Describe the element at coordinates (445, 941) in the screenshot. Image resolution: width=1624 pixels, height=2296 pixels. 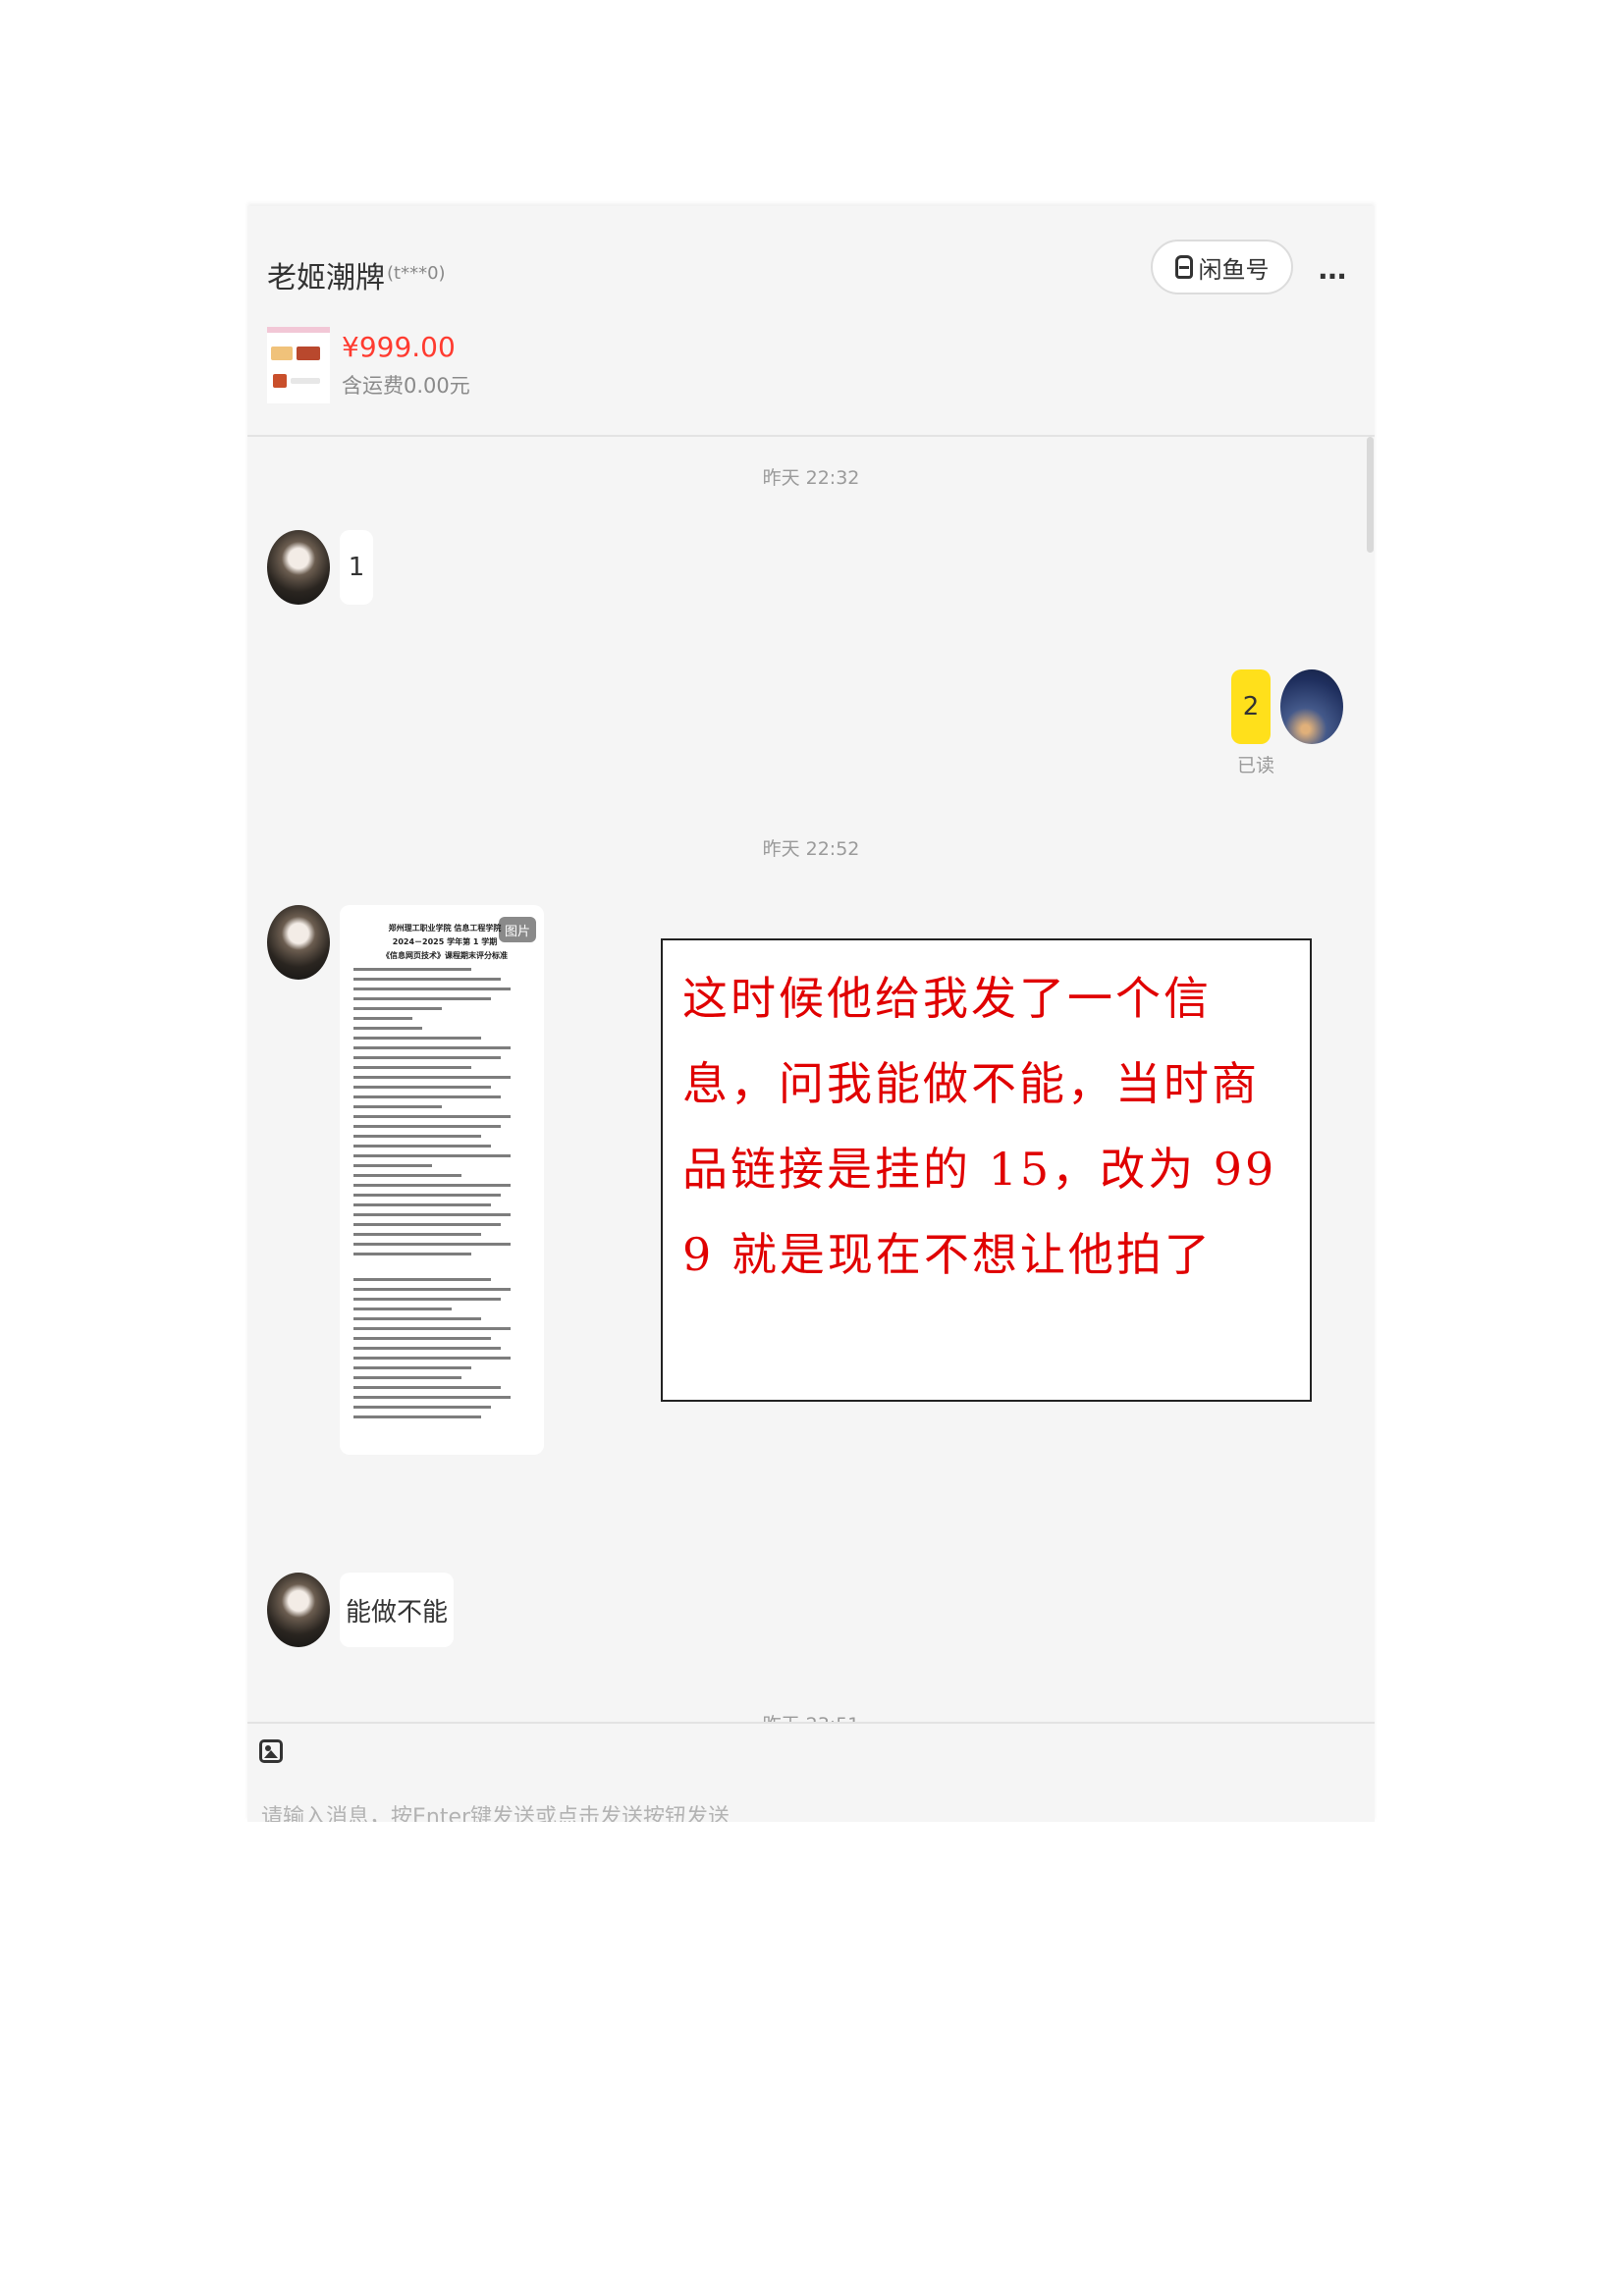
I see `doc-title-line: 2024－2025 学年第 1 学期` at that location.